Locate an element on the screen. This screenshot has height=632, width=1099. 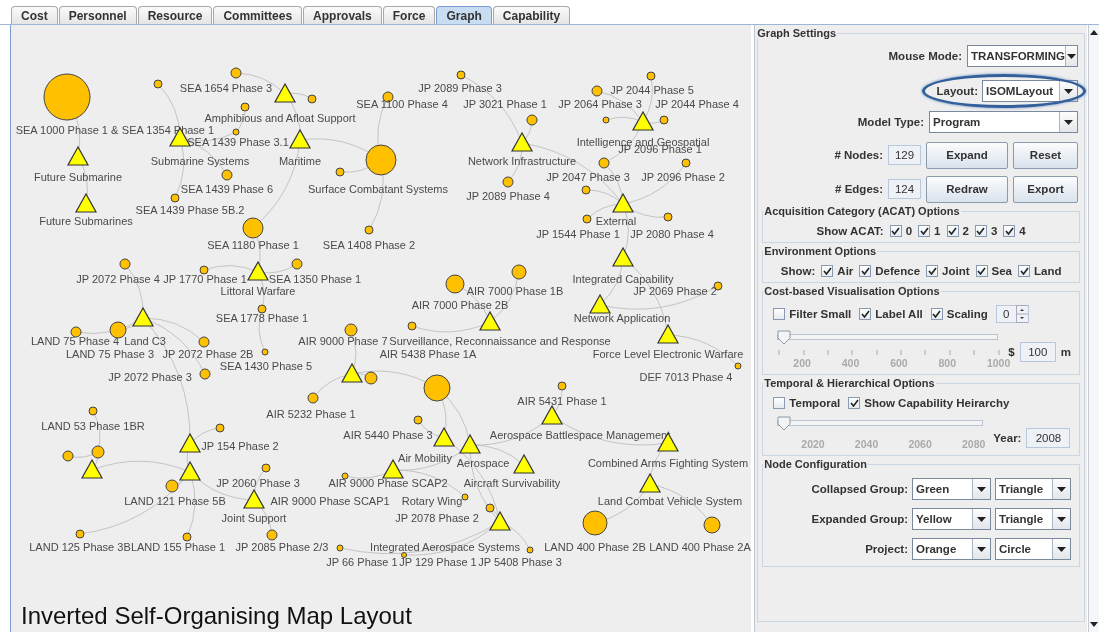
node-label: SEA 1439 Phase 3.1 is located at coordinates (238, 142).